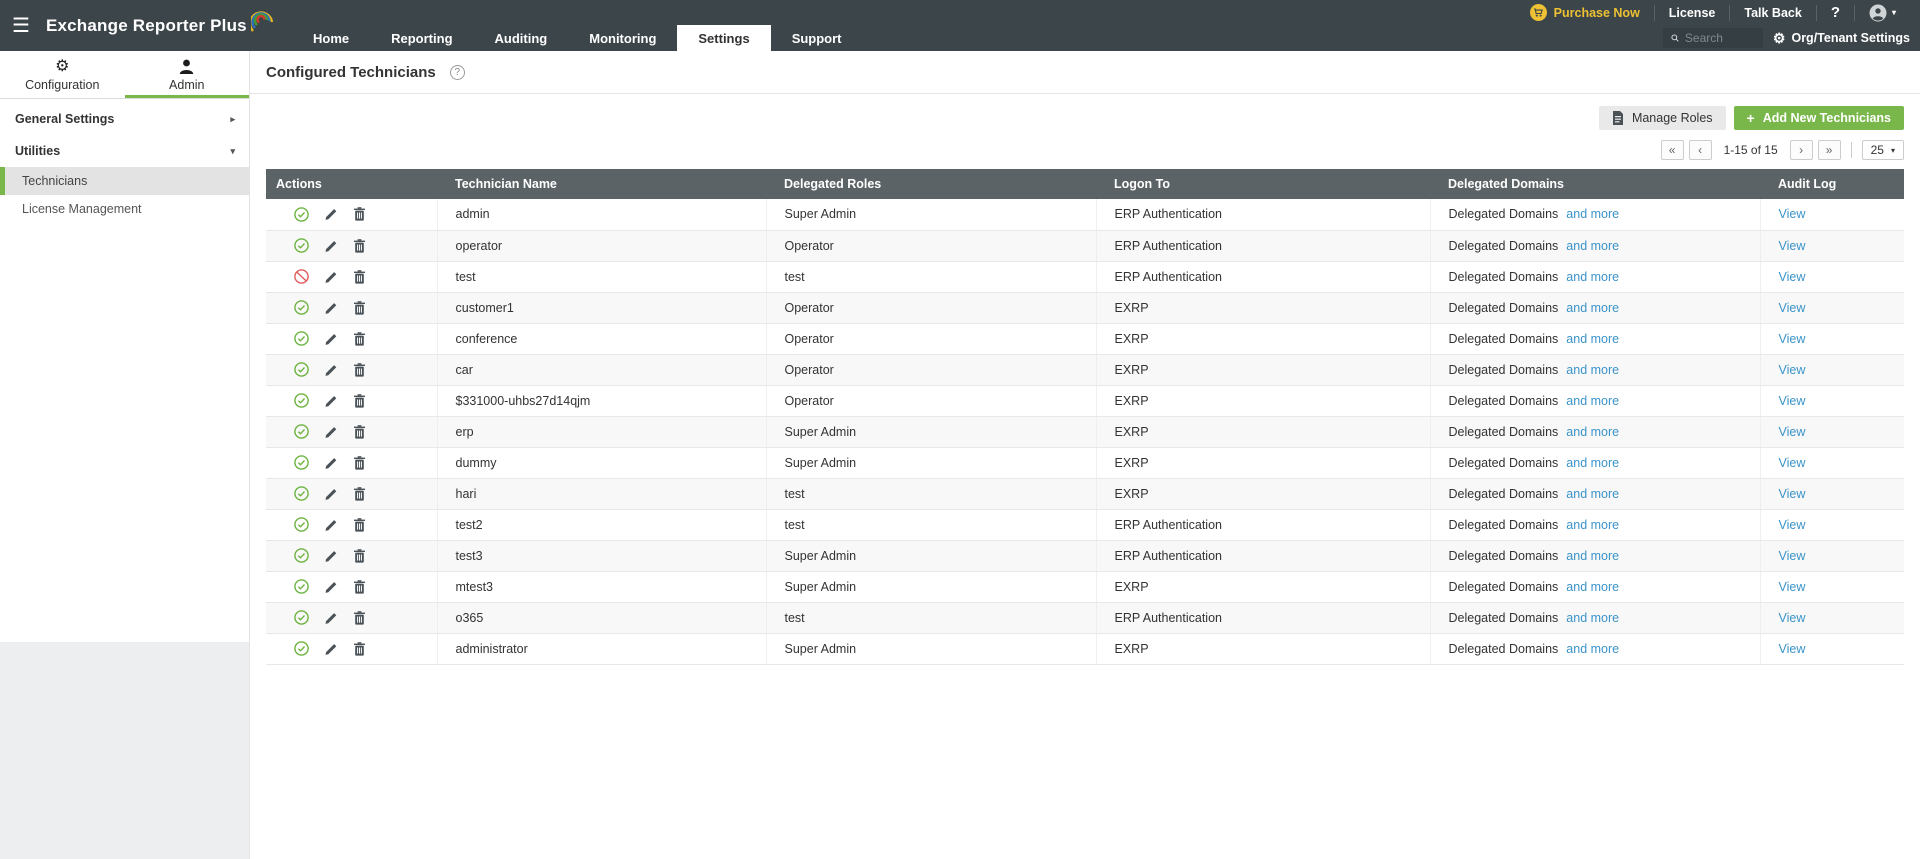 The image size is (1920, 859). What do you see at coordinates (124, 181) in the screenshot?
I see `sidebar-item-technicians: Technicians` at bounding box center [124, 181].